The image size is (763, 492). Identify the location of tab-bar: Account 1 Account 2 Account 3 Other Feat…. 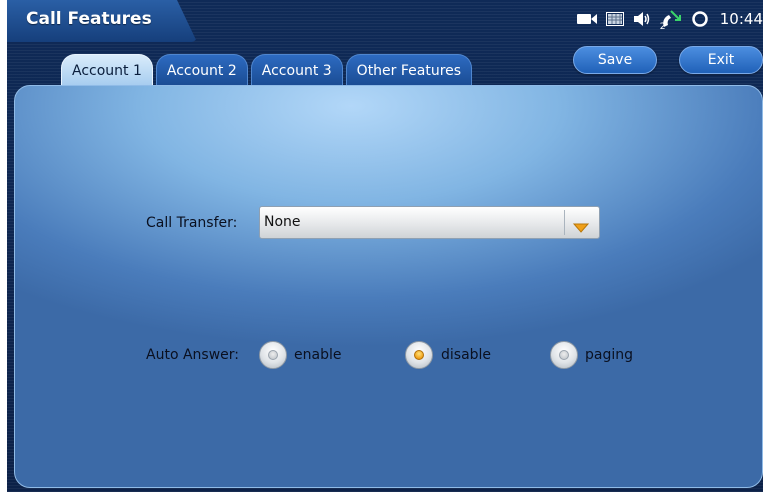
(267, 70).